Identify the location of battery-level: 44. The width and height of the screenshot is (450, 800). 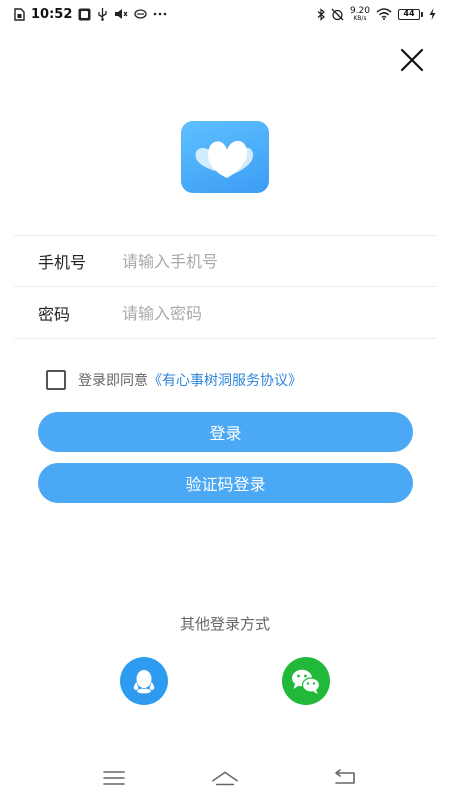
(409, 14).